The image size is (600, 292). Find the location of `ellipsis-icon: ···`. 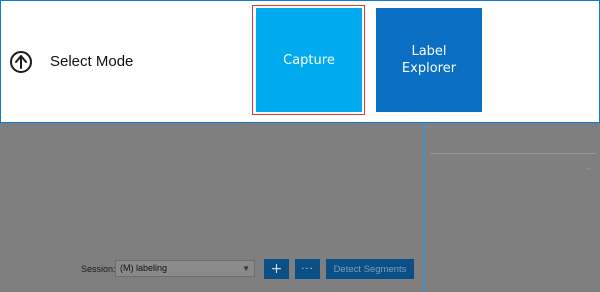

ellipsis-icon: ··· is located at coordinates (307, 269).